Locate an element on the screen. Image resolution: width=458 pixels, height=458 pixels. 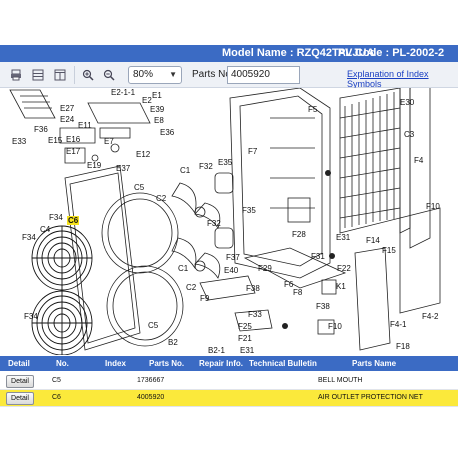
col-index: Index is located at coordinates (115, 363).